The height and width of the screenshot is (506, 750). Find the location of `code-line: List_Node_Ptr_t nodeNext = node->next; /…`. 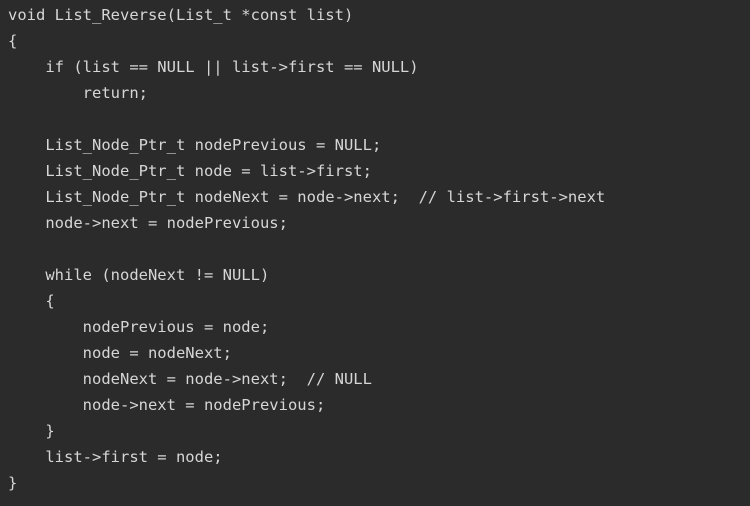

code-line: List_Node_Ptr_t nodeNext = node->next; /… is located at coordinates (307, 197).